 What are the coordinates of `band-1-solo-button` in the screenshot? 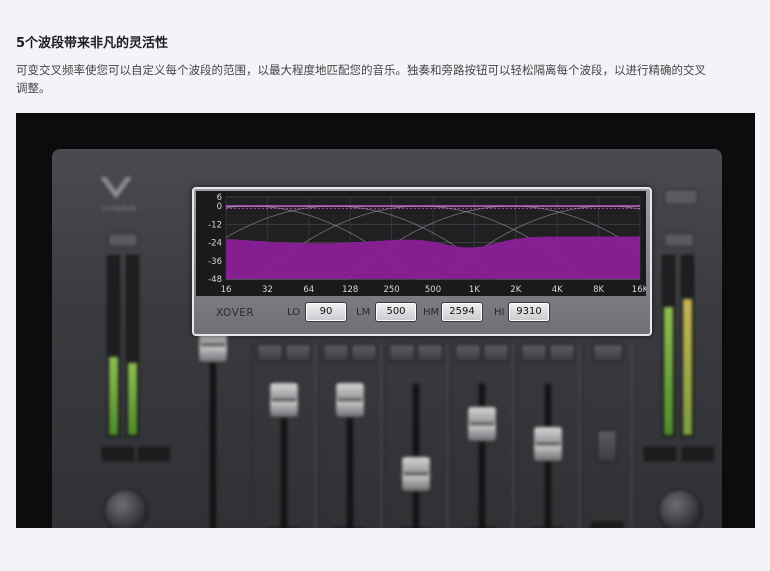 It's located at (270, 353).